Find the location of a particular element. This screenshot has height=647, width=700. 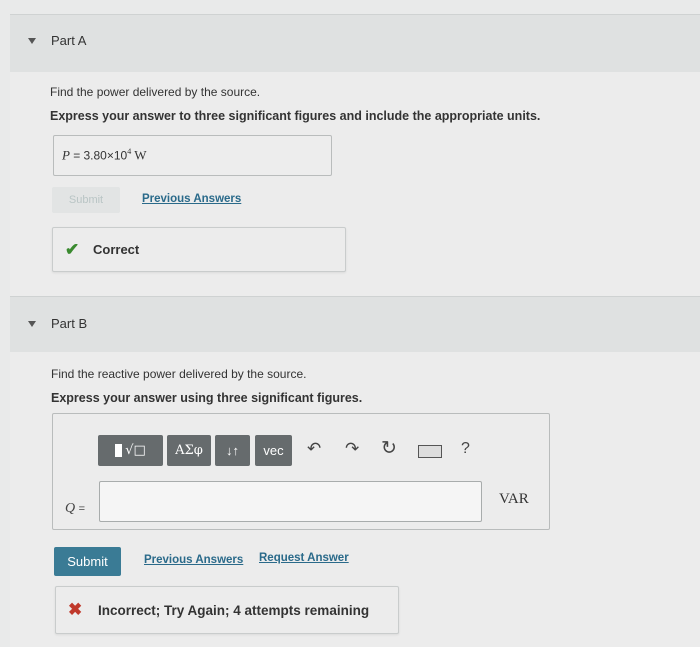

undo-icon: ↶ is located at coordinates (314, 449).